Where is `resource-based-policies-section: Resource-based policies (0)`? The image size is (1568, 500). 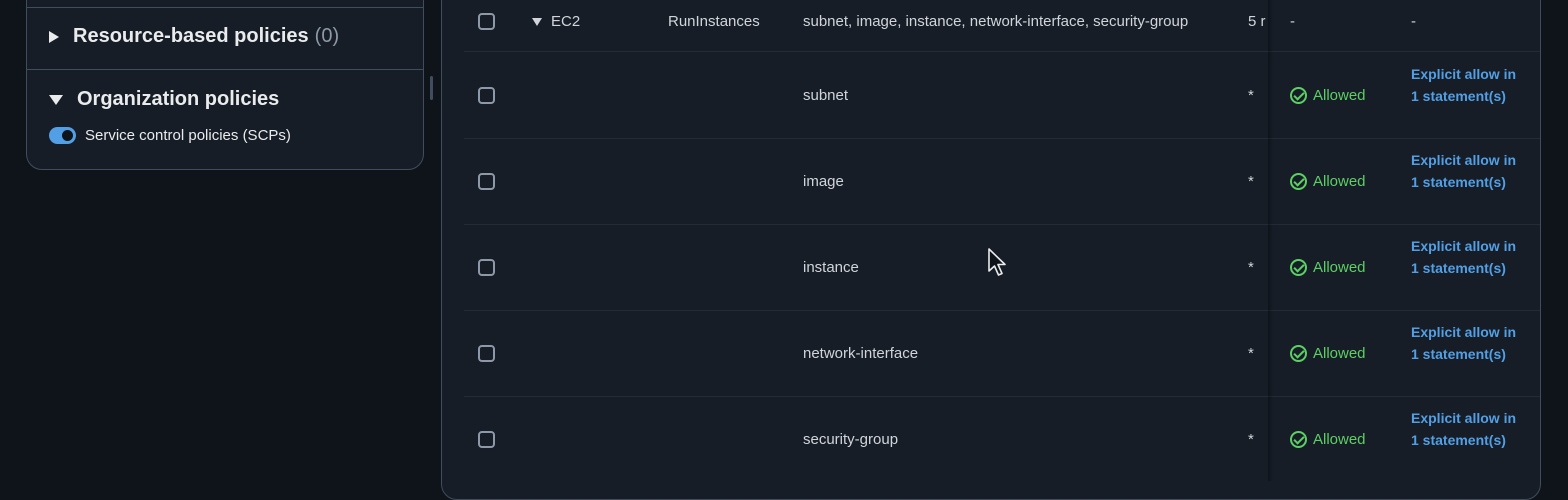
resource-based-policies-section: Resource-based policies (0) is located at coordinates (194, 36).